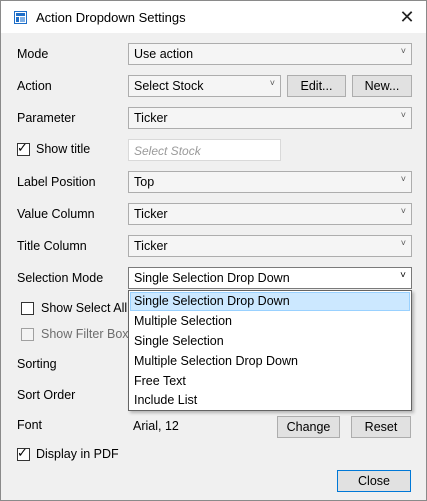 This screenshot has height=501, width=427. I want to click on label-position-value: Top, so click(144, 182).